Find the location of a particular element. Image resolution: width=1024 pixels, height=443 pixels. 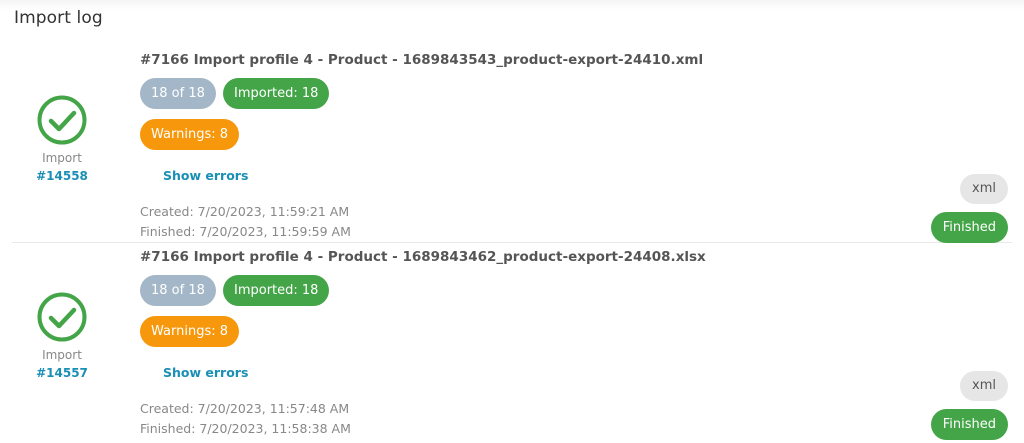

created-timestamp: Created: 7/20/2023, 11:57:48 AM is located at coordinates (245, 408).